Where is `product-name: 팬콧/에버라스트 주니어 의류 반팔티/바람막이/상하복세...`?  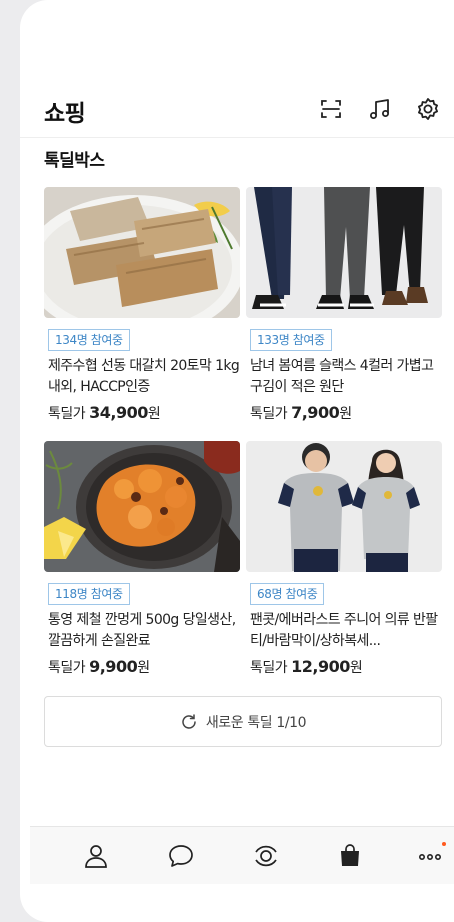 product-name: 팬콧/에버라스트 주니어 의류 반팔티/바람막이/상하복세... is located at coordinates (346, 631).